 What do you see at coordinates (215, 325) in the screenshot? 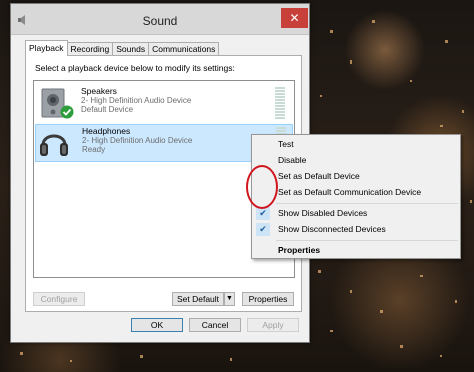
I see `cancel-button: Cancel` at bounding box center [215, 325].